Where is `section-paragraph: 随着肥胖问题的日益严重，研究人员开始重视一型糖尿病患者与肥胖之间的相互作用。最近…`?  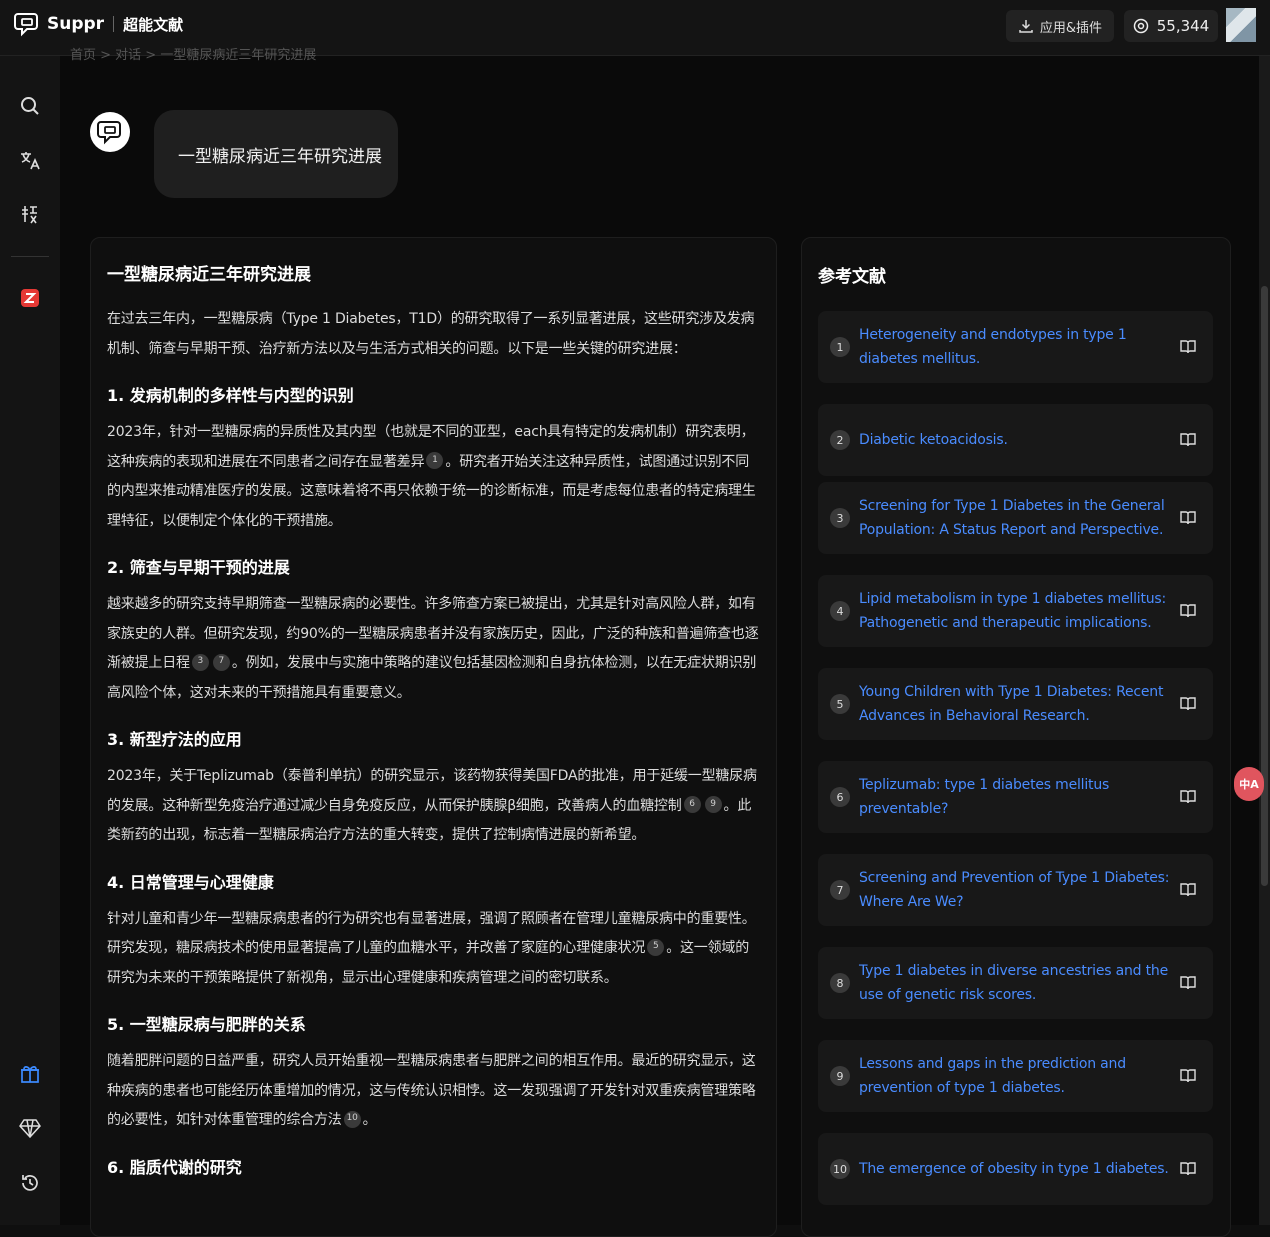 section-paragraph: 随着肥胖问题的日益严重，研究人员开始重视一型糖尿病患者与肥胖之间的相互作用。最近… is located at coordinates (431, 1090).